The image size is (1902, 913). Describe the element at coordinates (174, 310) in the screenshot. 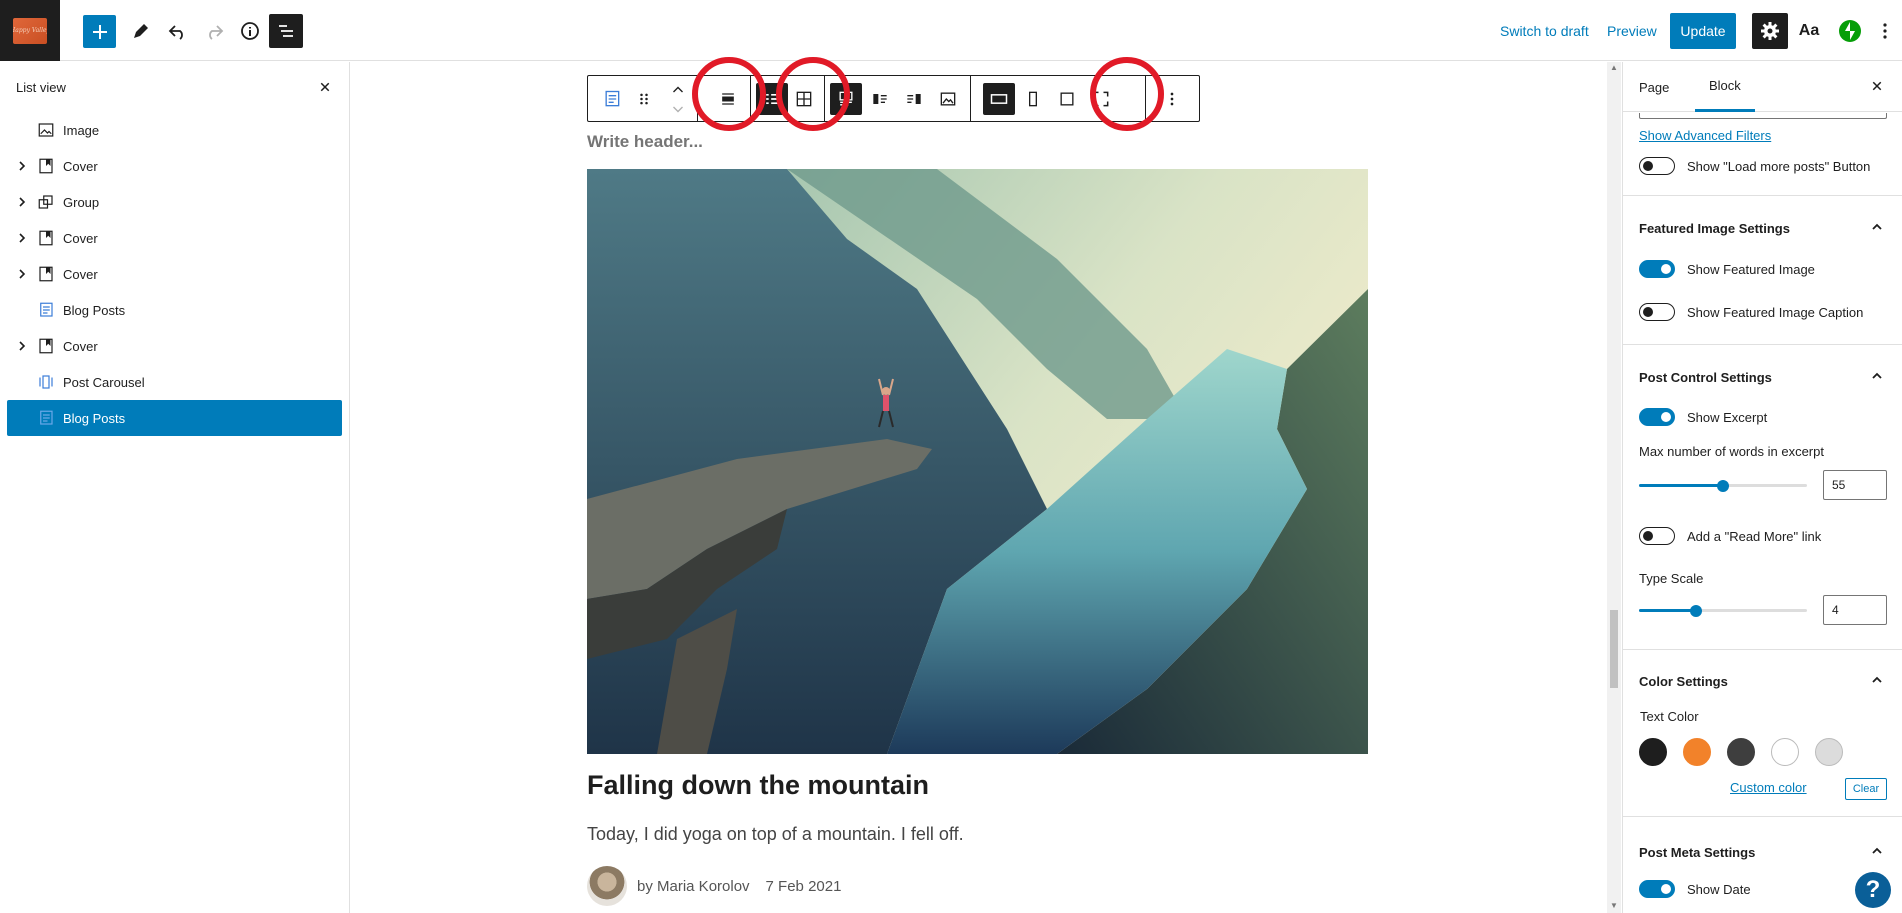

I see `list-view-item-blog-posts: Blog Posts` at that location.